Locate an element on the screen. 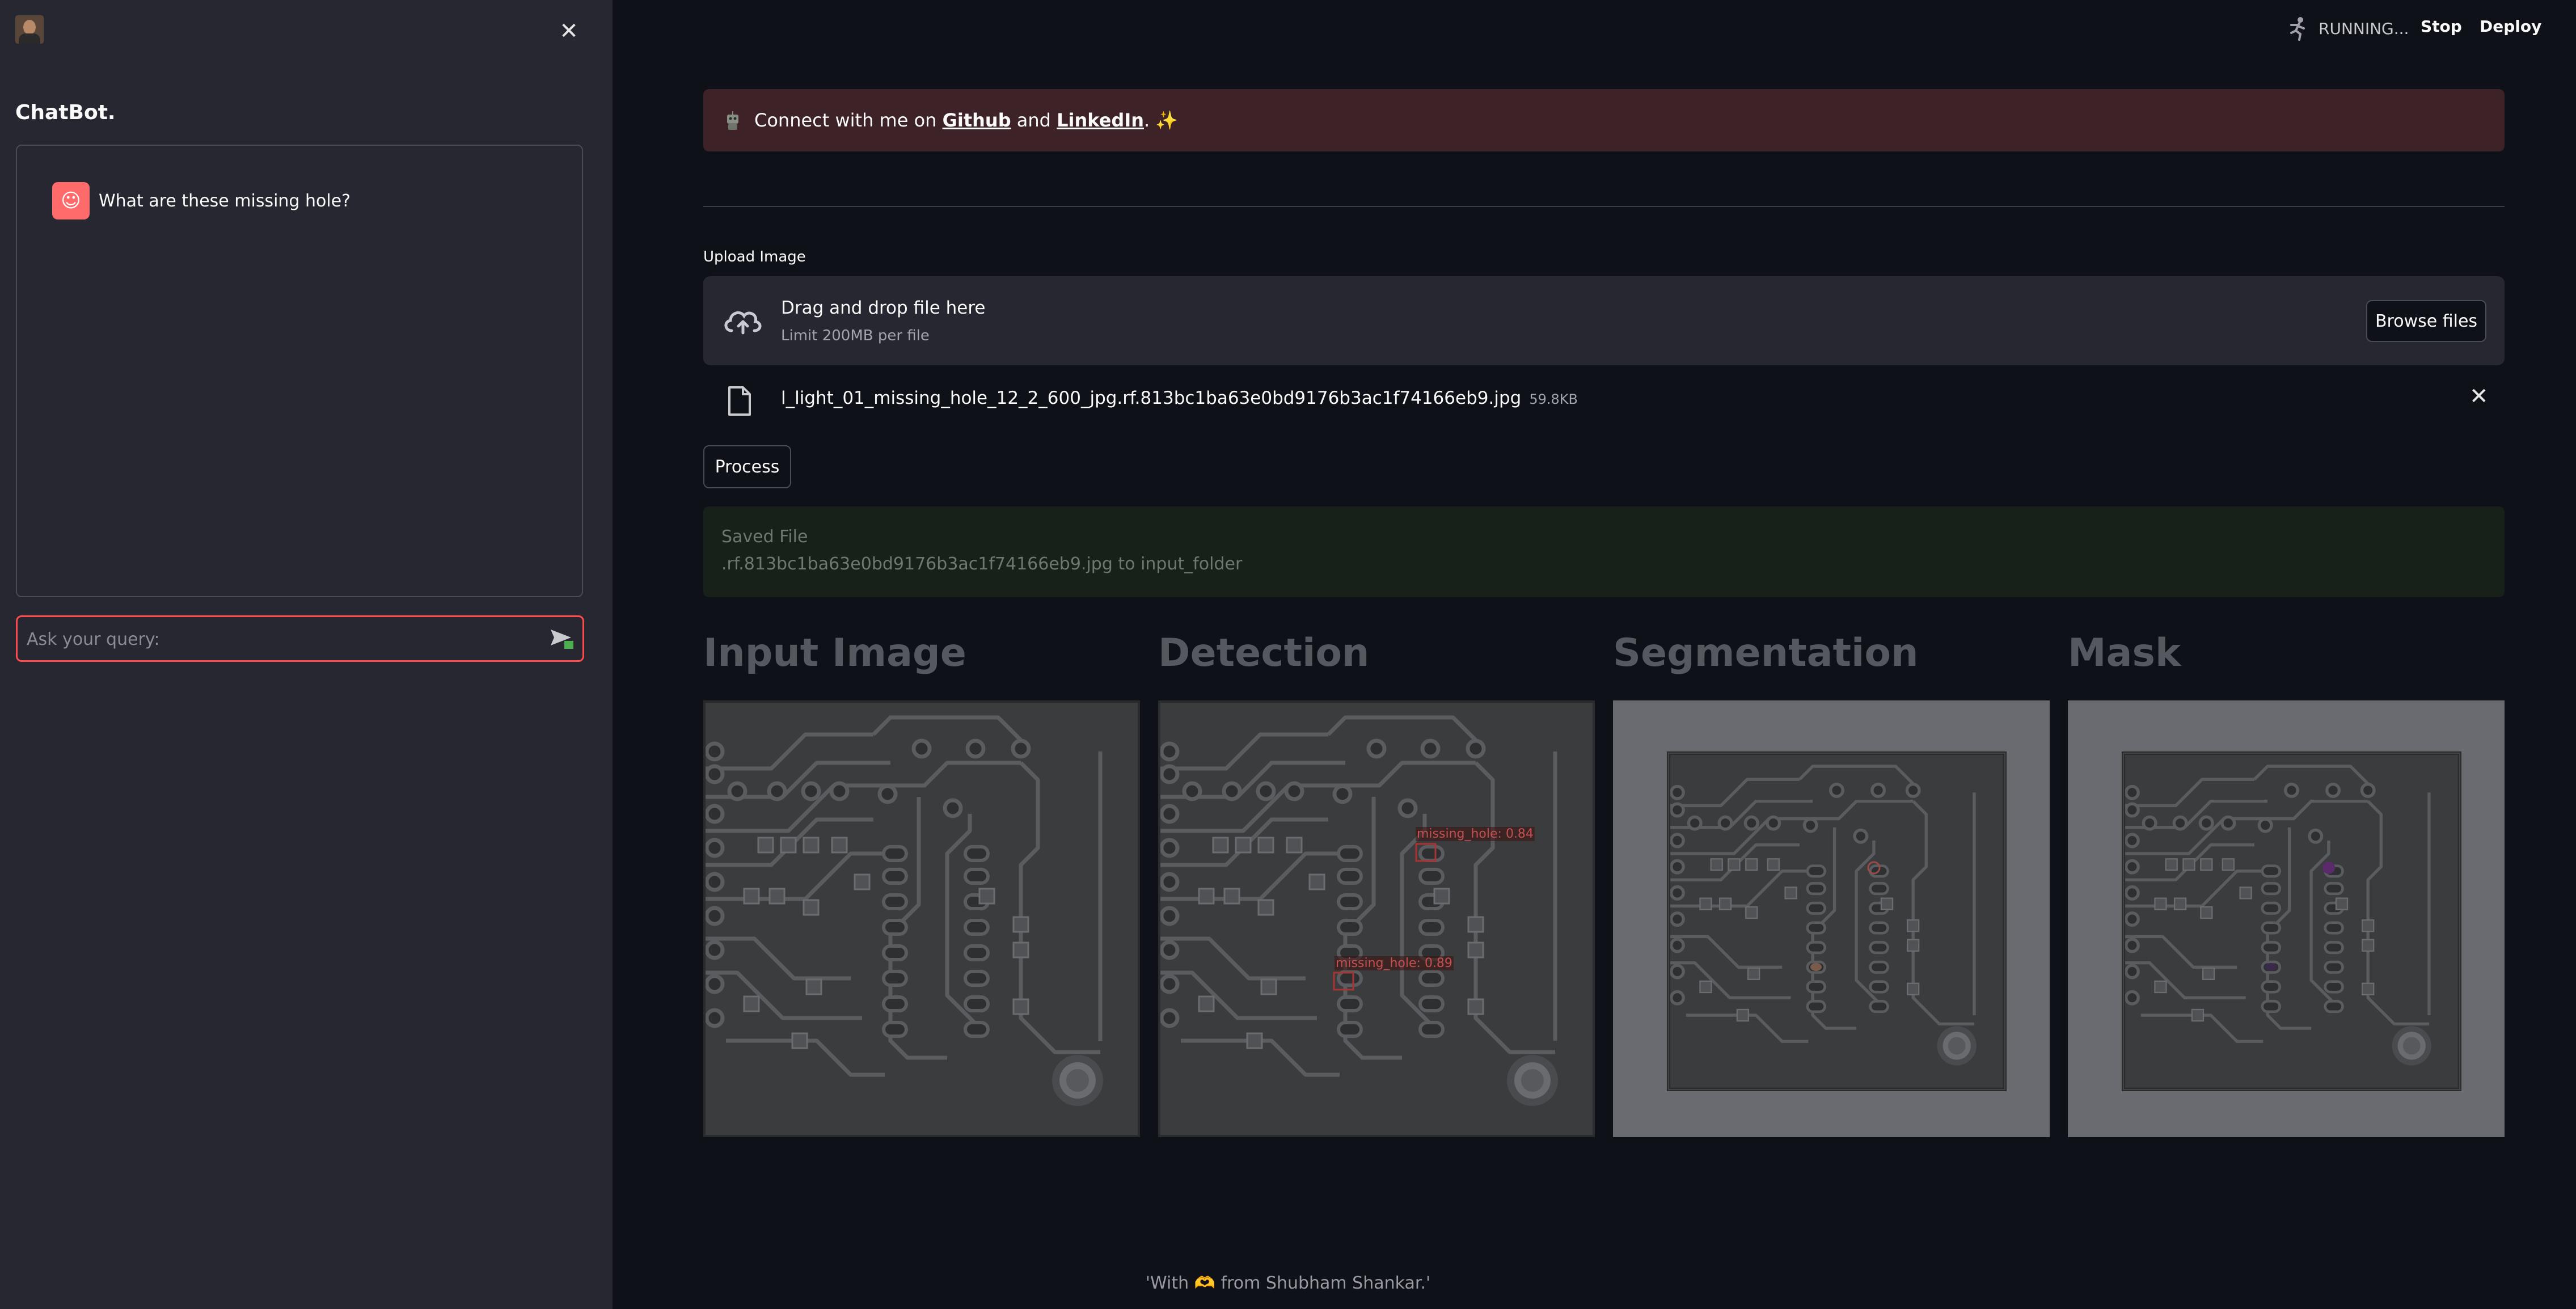 The height and width of the screenshot is (1309, 2576). saved-title: Saved File is located at coordinates (764, 537).